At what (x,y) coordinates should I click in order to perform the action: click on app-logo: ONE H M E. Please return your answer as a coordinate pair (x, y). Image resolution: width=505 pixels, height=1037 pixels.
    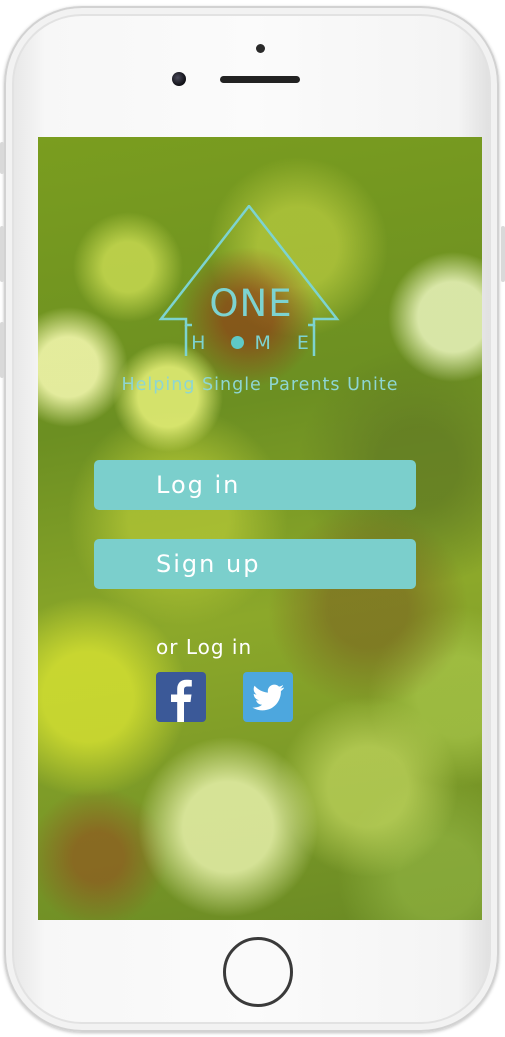
    Looking at the image, I should click on (251, 283).